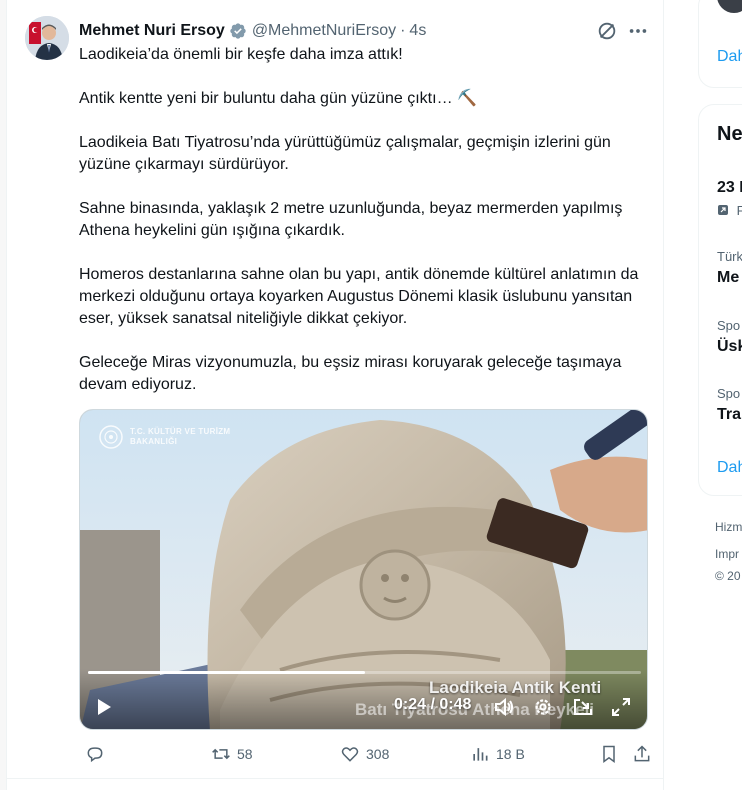 The width and height of the screenshot is (742, 790). Describe the element at coordinates (728, 278) in the screenshot. I see `trend-1-name: Me` at that location.